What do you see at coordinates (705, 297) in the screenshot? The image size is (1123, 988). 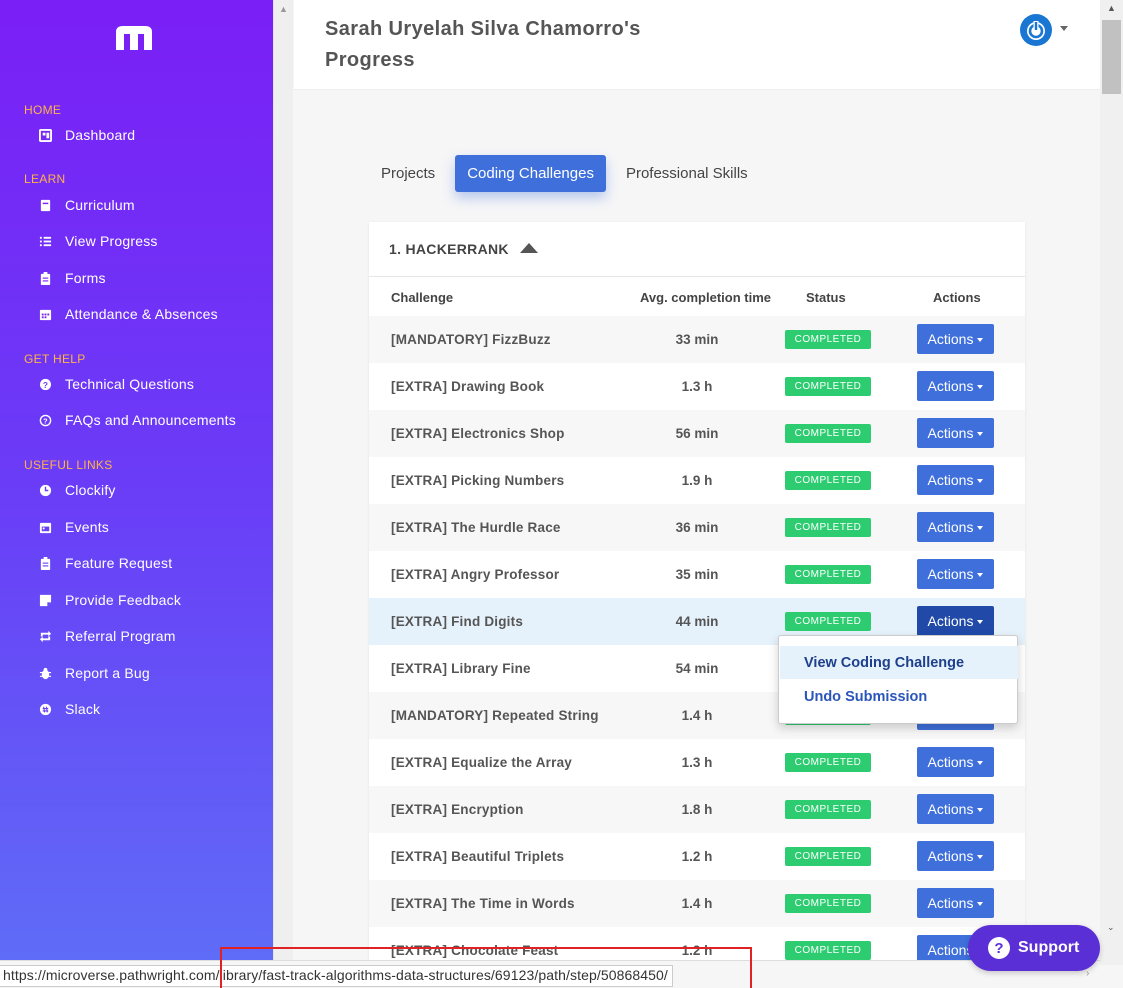 I see `column-header: Avg. completion time` at bounding box center [705, 297].